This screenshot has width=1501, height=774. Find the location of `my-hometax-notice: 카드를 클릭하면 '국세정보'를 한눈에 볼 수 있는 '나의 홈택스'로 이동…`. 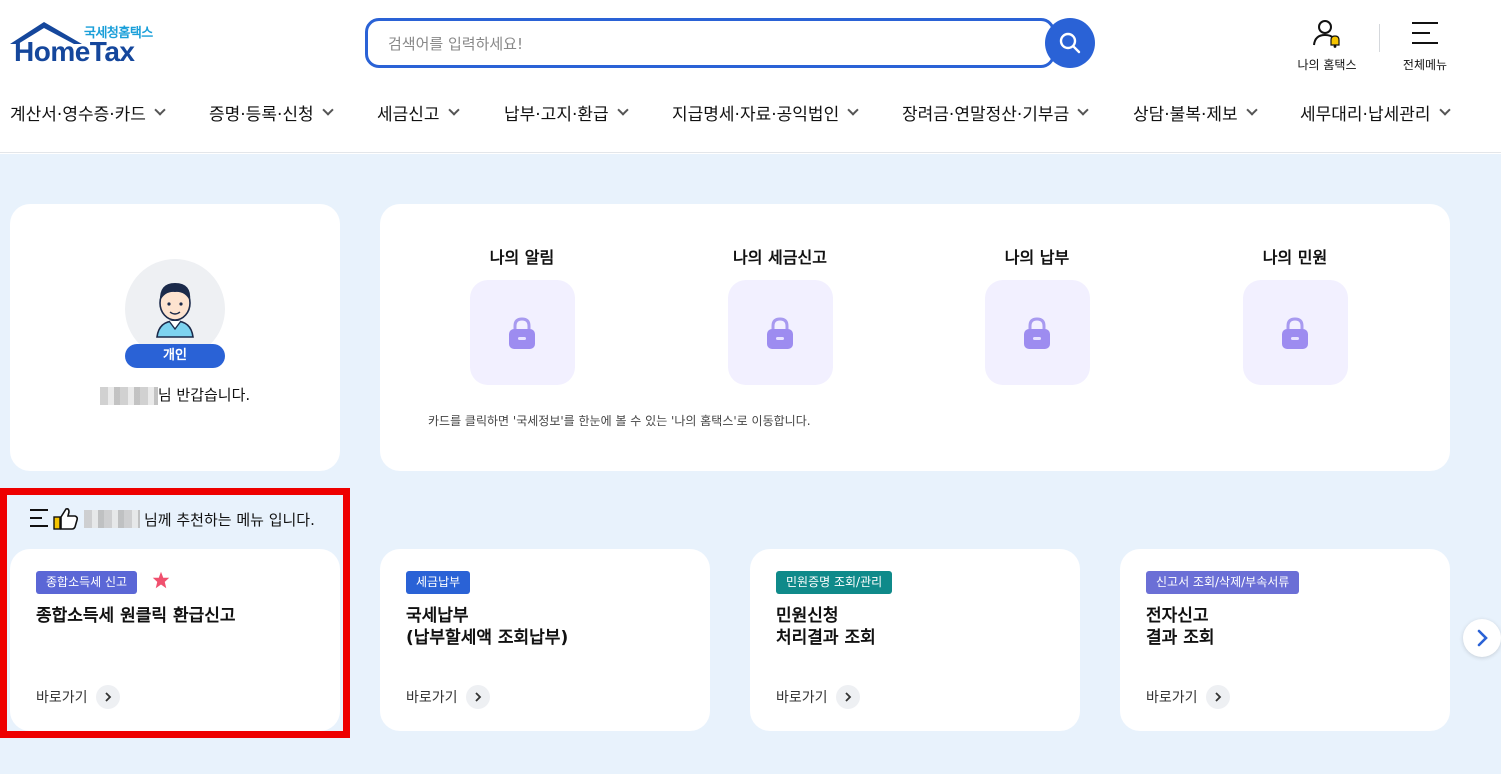

my-hometax-notice: 카드를 클릭하면 '국세정보'를 한눈에 볼 수 있는 '나의 홈택스'로 이동… is located at coordinates (619, 421).